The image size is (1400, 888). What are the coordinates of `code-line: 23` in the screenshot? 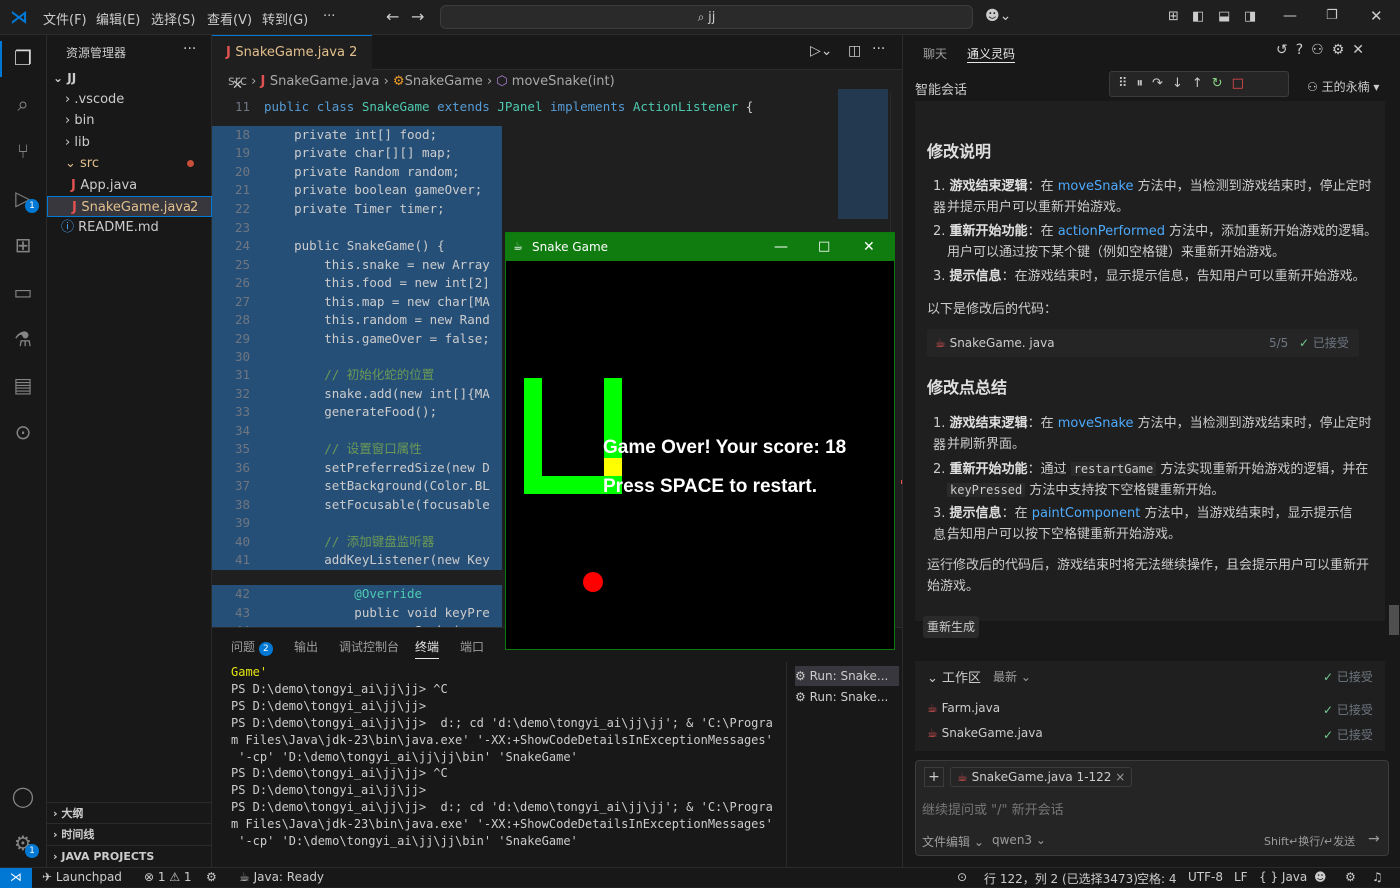 It's located at (357, 228).